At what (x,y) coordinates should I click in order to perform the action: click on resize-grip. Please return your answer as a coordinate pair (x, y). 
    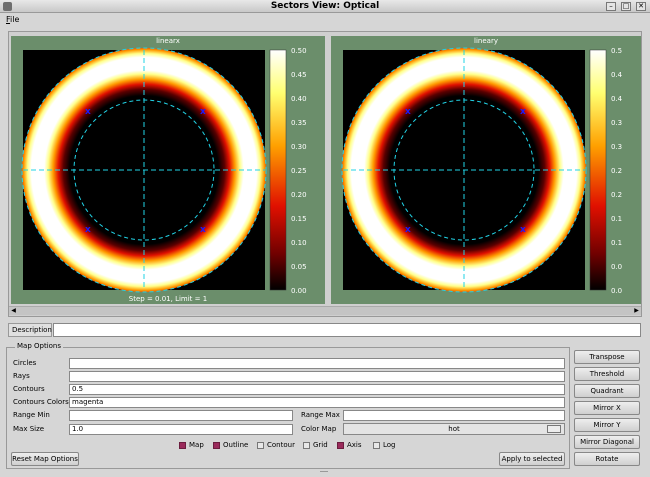
    Looking at the image, I should click on (324, 473).